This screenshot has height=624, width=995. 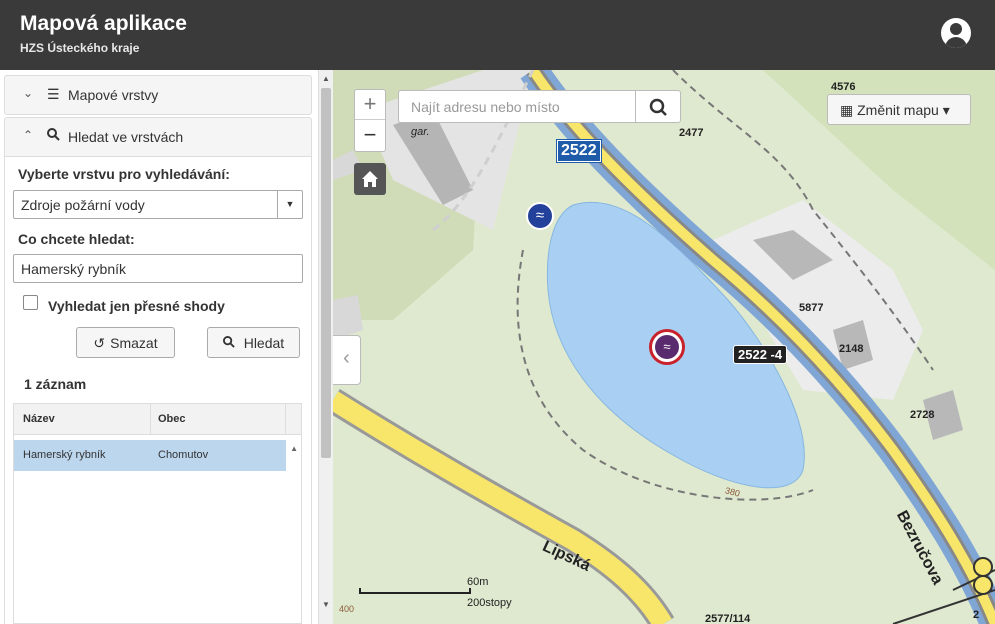 I want to click on search-button: Hledat, so click(x=253, y=342).